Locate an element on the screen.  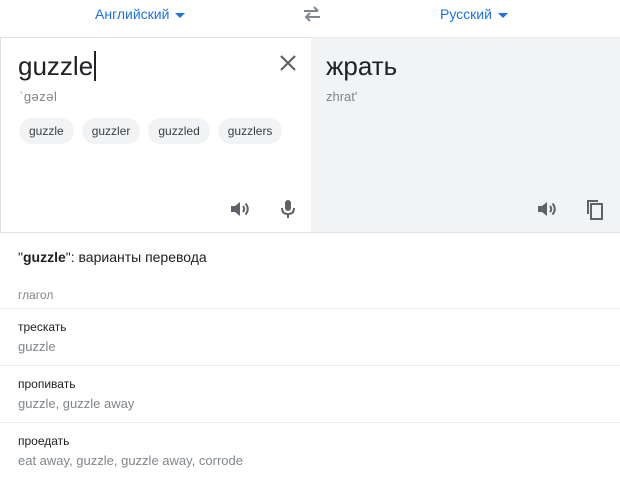
source-language-label: Английский is located at coordinates (132, 14).